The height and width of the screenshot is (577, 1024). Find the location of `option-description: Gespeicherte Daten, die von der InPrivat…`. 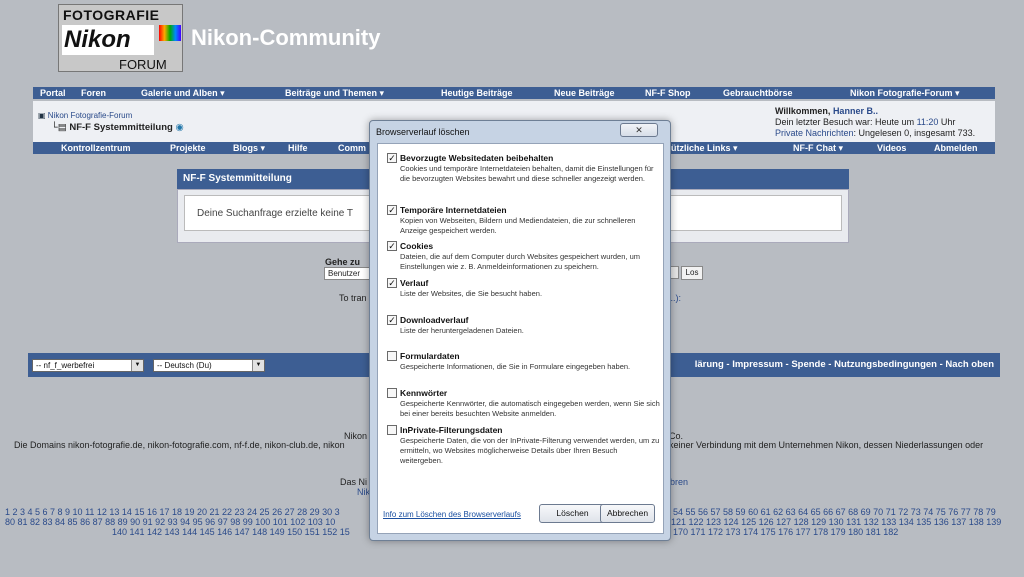

option-description: Gespeicherte Daten, die von der InPrivat… is located at coordinates (530, 450).